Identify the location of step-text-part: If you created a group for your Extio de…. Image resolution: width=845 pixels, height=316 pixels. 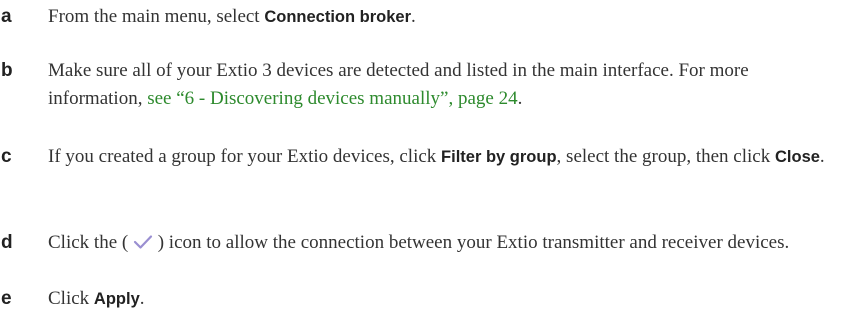
(245, 156).